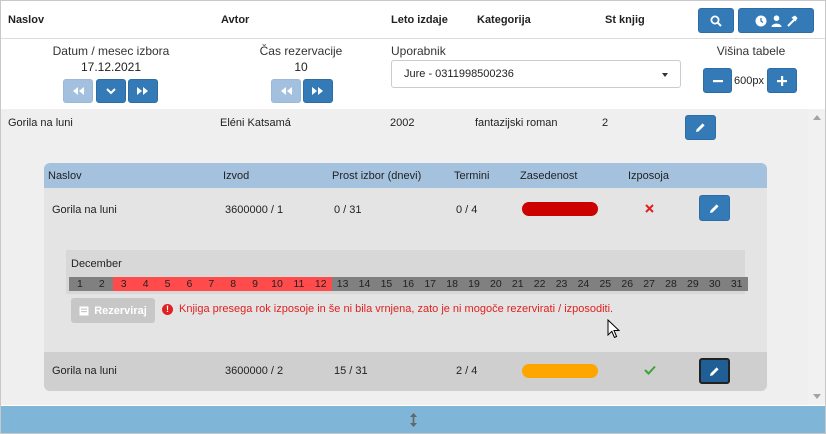 Image resolution: width=826 pixels, height=434 pixels. I want to click on book-count: 2, so click(605, 123).